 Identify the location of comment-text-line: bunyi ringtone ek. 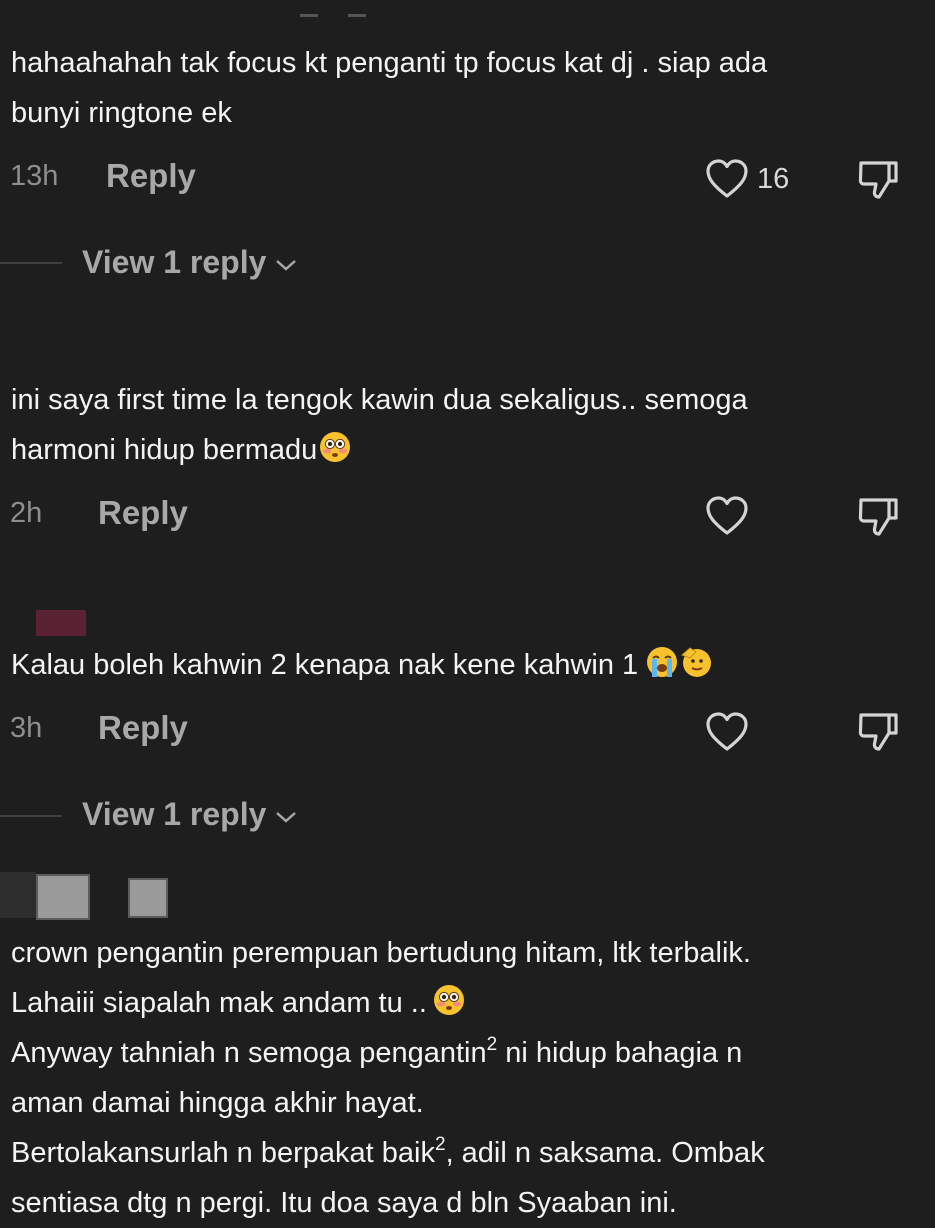
(121, 113).